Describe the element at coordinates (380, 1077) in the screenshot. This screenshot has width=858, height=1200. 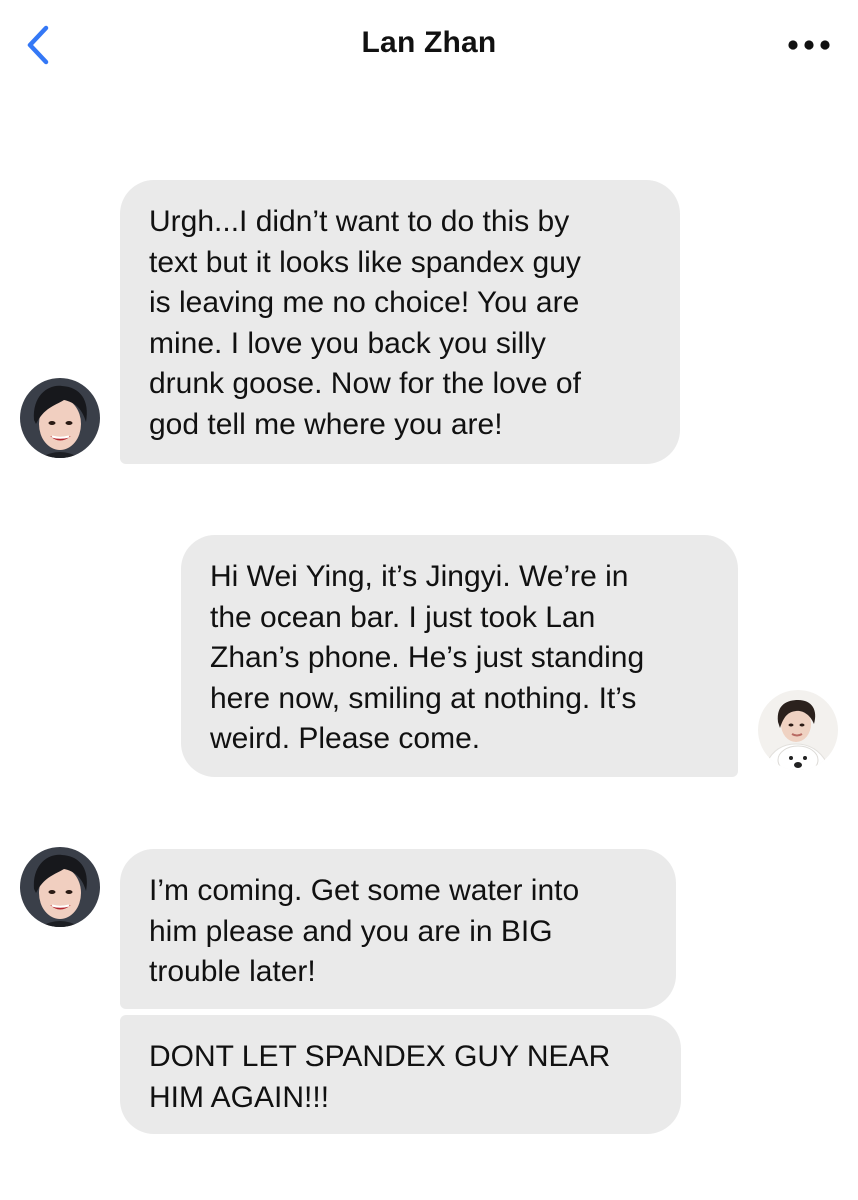
I see `message-text: DONT LET SPANDEX GUY NEAR HIM AGAIN!!!` at that location.